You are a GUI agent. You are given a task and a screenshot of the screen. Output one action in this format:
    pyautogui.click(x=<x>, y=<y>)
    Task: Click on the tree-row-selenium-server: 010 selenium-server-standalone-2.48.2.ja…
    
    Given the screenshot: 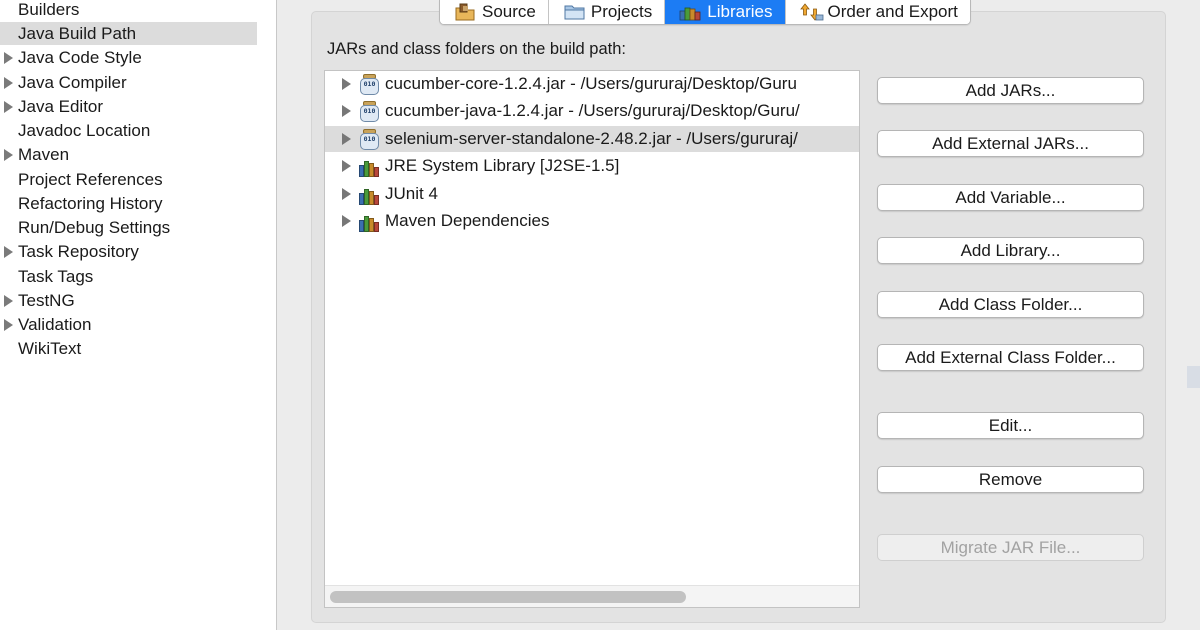 What is the action you would take?
    pyautogui.click(x=592, y=139)
    